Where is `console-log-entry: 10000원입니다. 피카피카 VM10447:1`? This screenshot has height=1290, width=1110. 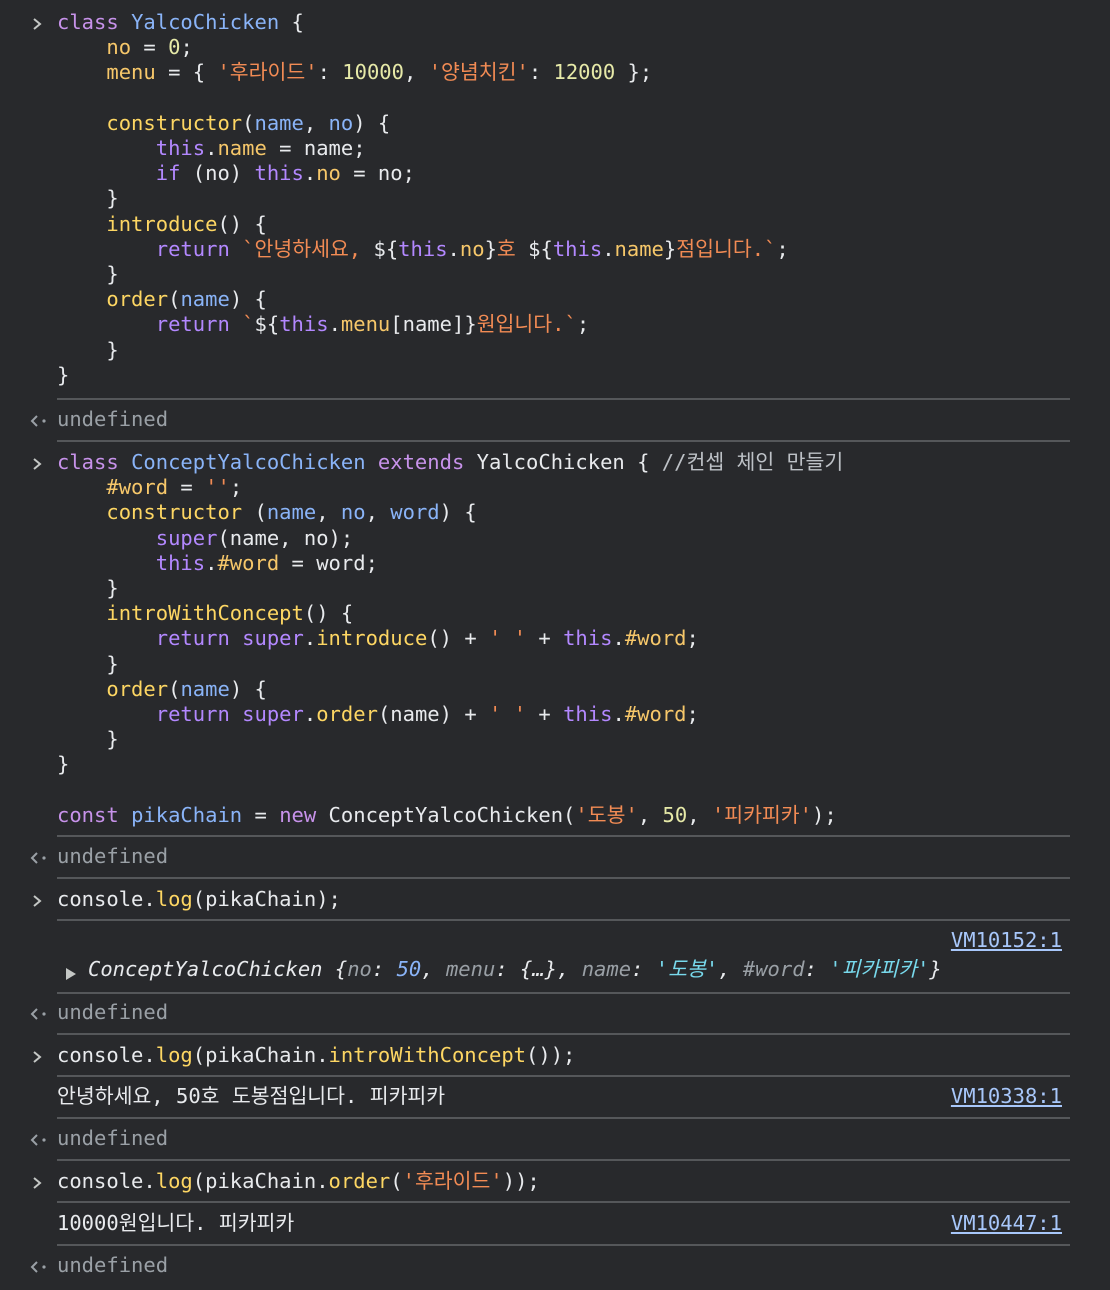 console-log-entry: 10000원입니다. 피카피카 VM10447:1 is located at coordinates (555, 1225).